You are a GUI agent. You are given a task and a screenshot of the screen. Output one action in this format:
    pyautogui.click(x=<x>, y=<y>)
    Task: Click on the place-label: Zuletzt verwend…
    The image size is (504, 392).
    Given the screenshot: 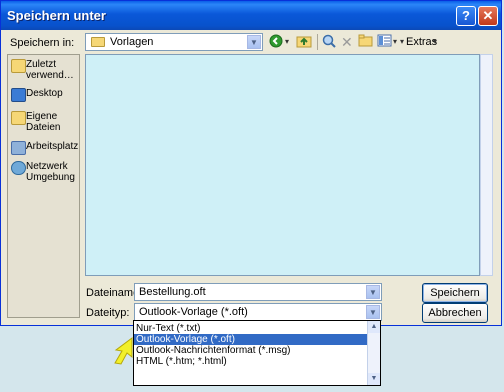 What is the action you would take?
    pyautogui.click(x=50, y=70)
    